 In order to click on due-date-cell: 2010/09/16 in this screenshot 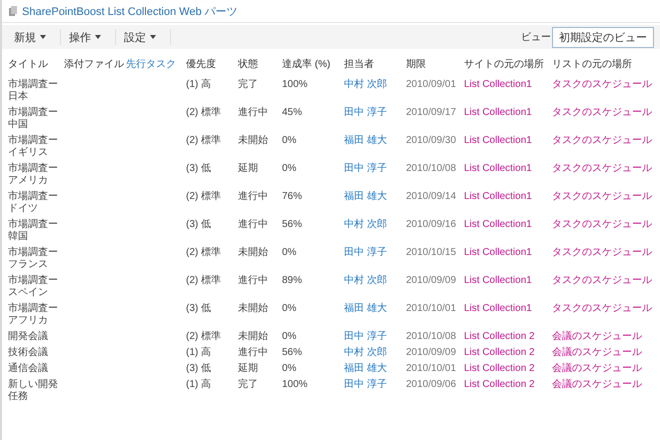, I will do `click(431, 224)`.